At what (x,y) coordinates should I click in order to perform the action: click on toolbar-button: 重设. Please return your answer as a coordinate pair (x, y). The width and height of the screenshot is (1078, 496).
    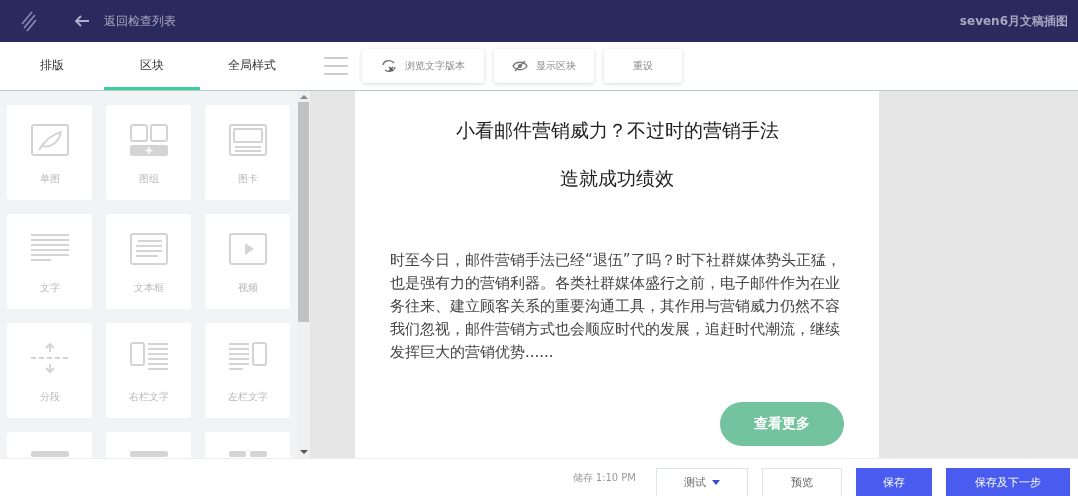
    Looking at the image, I should click on (643, 66).